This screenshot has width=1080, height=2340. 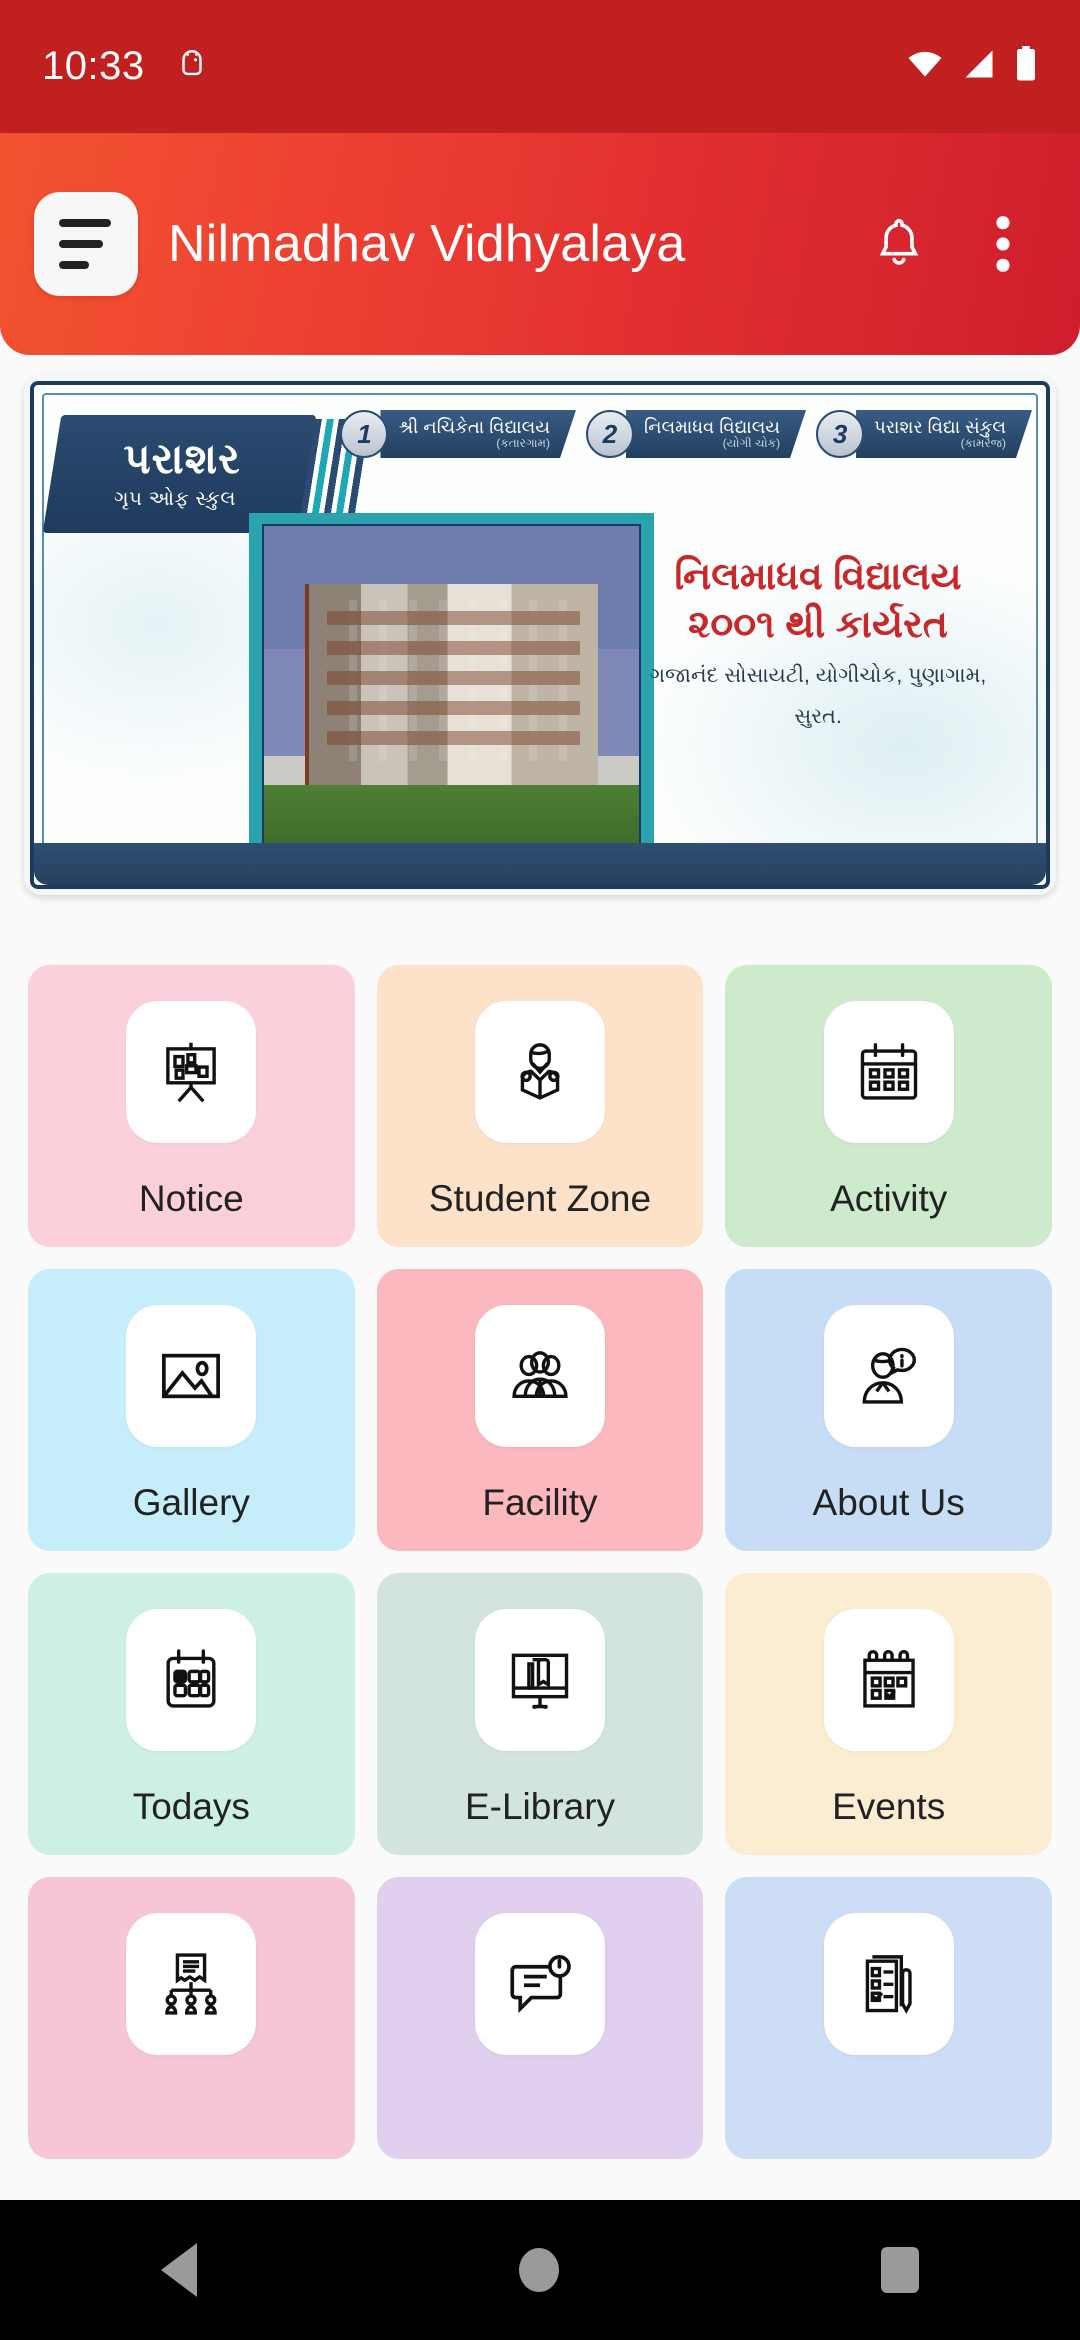 I want to click on calendar-icon, so click(x=888, y=1072).